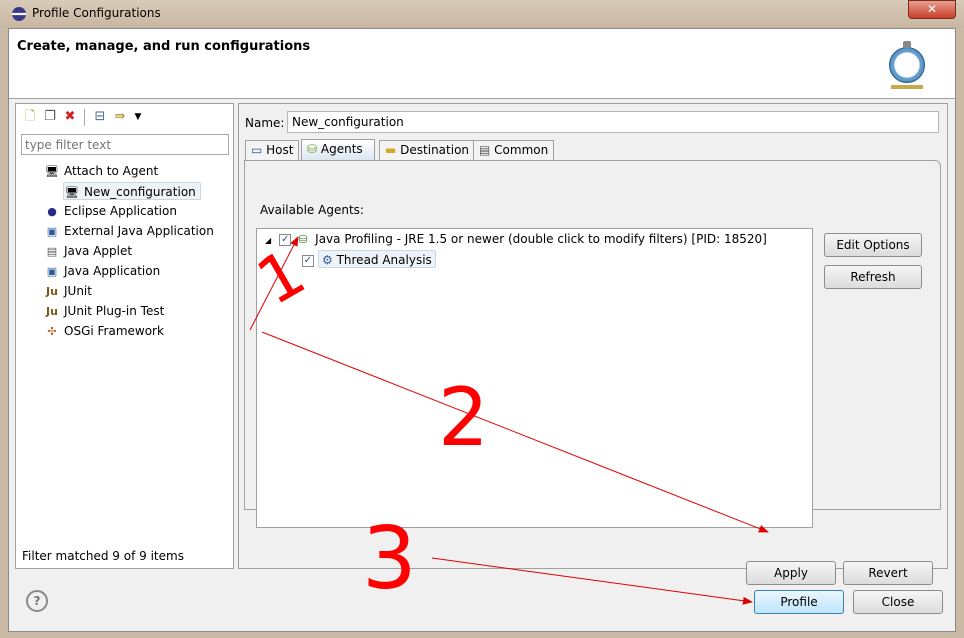 Image resolution: width=964 pixels, height=638 pixels. I want to click on agent-checkbox: ✓, so click(285, 239).